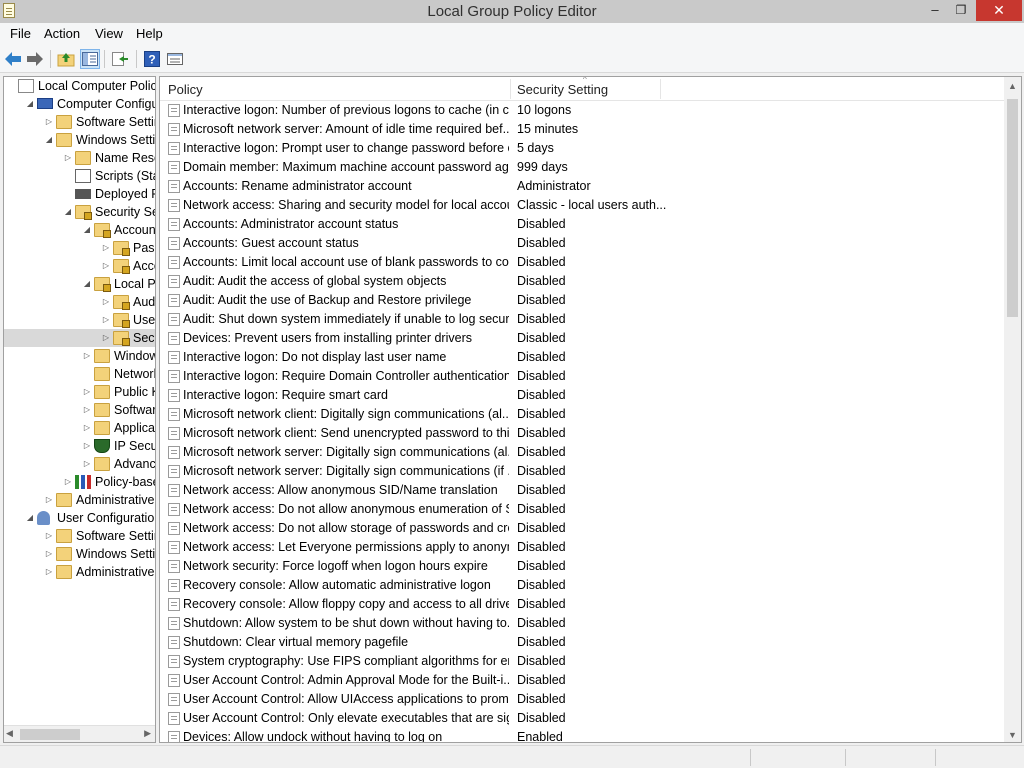  I want to click on tree-horizontal-scrollbar: ◀ ▶, so click(79, 733).